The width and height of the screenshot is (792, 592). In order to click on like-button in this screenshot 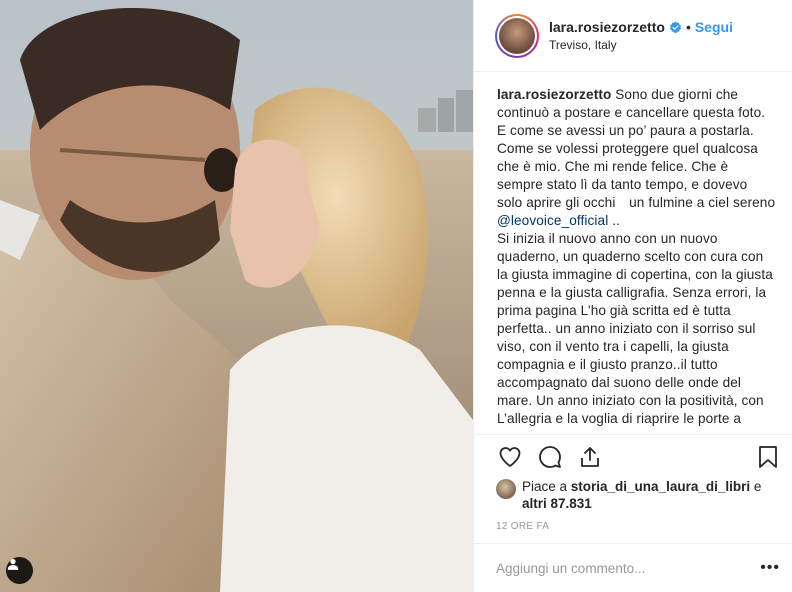, I will do `click(510, 457)`.